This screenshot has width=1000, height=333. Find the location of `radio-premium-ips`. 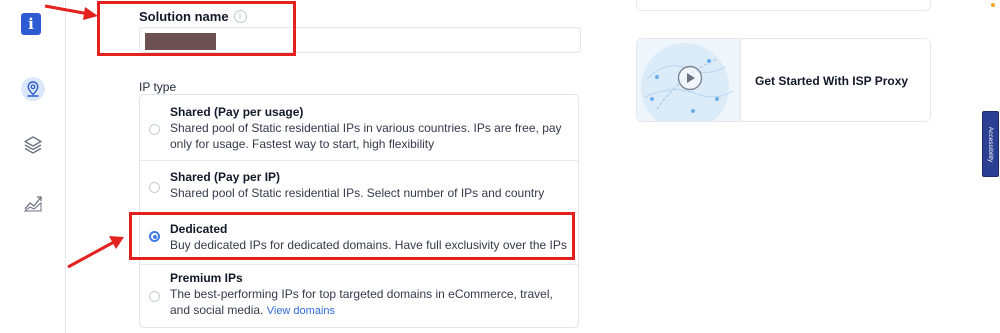

radio-premium-ips is located at coordinates (154, 296).